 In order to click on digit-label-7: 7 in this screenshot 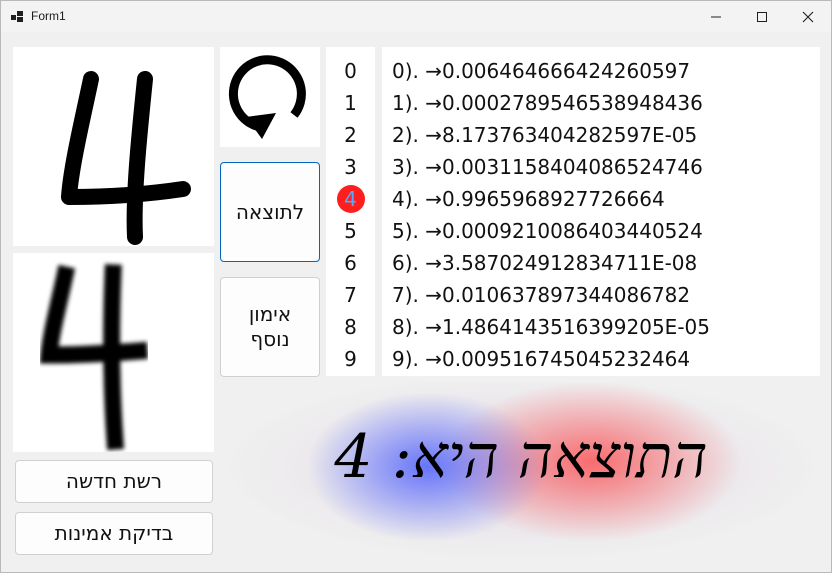, I will do `click(350, 295)`.